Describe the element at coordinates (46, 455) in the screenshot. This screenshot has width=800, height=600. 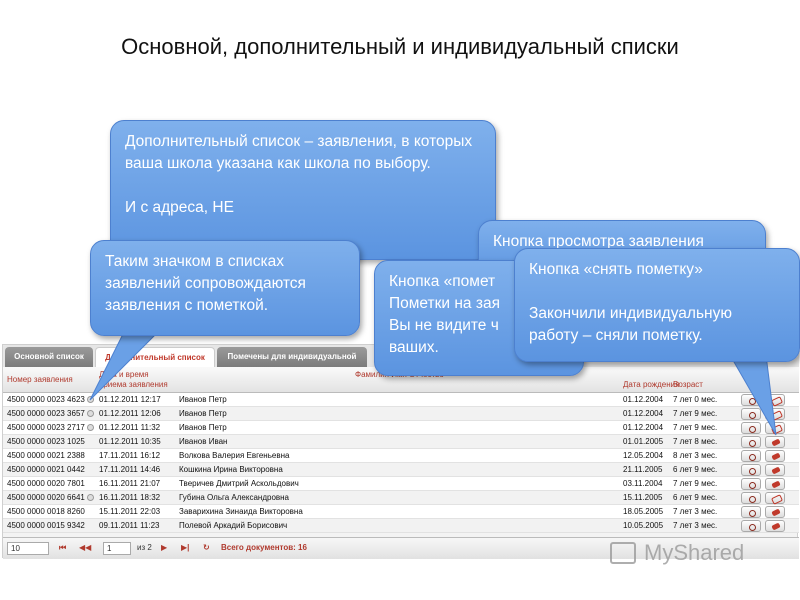
I see `application-number: 4500 0000 0021 2388` at that location.